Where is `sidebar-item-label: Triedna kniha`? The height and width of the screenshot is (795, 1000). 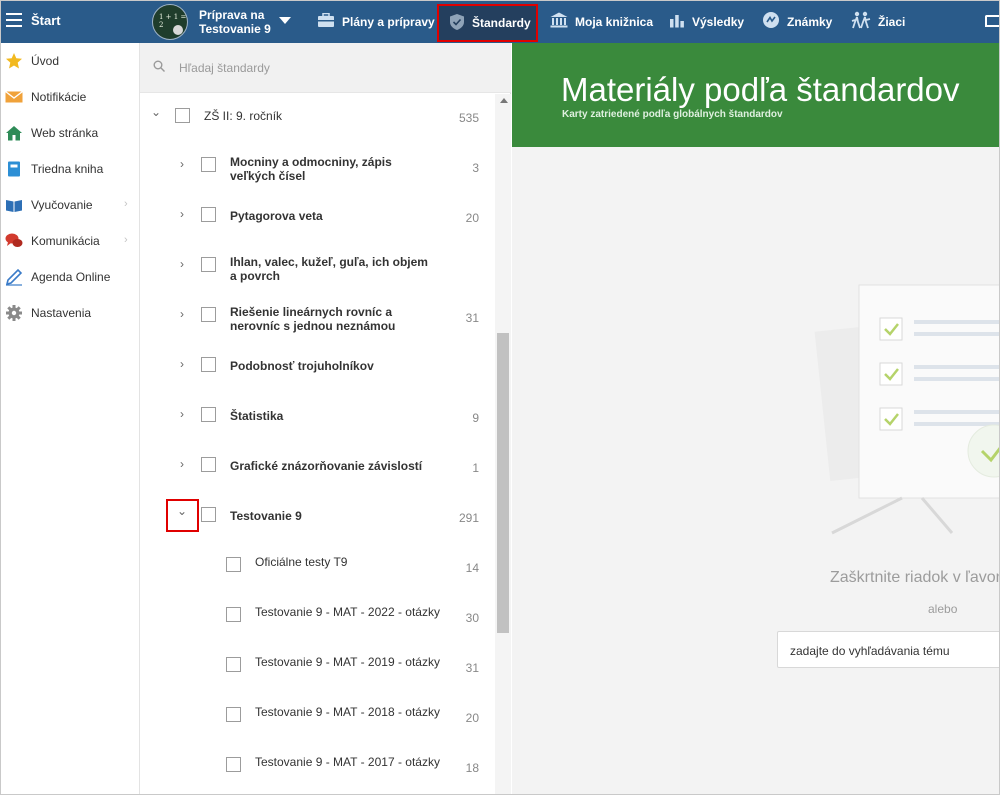
sidebar-item-label: Triedna kniha is located at coordinates (67, 169).